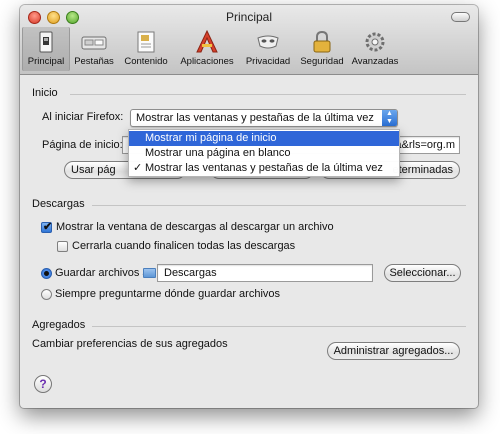 Image resolution: width=500 pixels, height=434 pixels. Describe the element at coordinates (94, 43) in the screenshot. I see `tabs-icon` at that location.